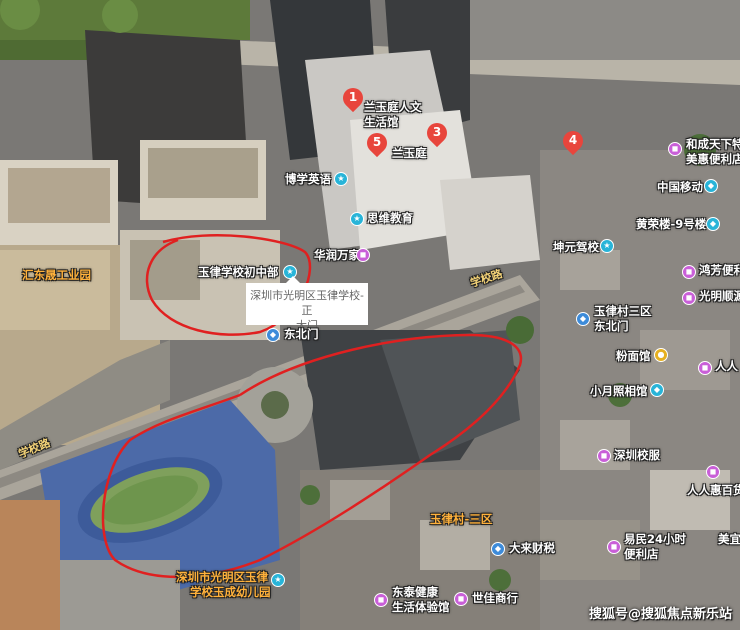  I want to click on poi-label-huarun: 华润万家, so click(337, 255).